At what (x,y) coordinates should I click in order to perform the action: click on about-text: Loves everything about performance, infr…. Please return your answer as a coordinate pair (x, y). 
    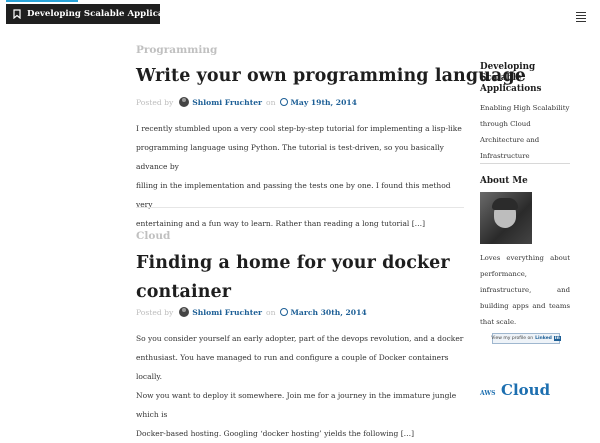
    Looking at the image, I should click on (525, 290).